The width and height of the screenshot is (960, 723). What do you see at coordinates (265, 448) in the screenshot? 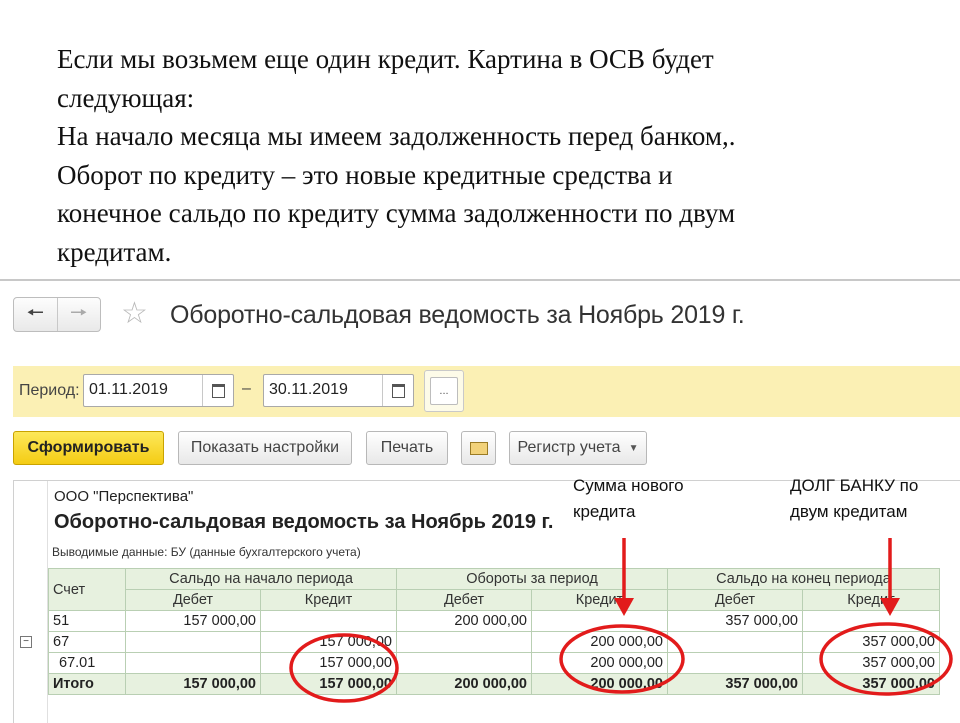
I see `show-settings-button: Показать настройки` at bounding box center [265, 448].